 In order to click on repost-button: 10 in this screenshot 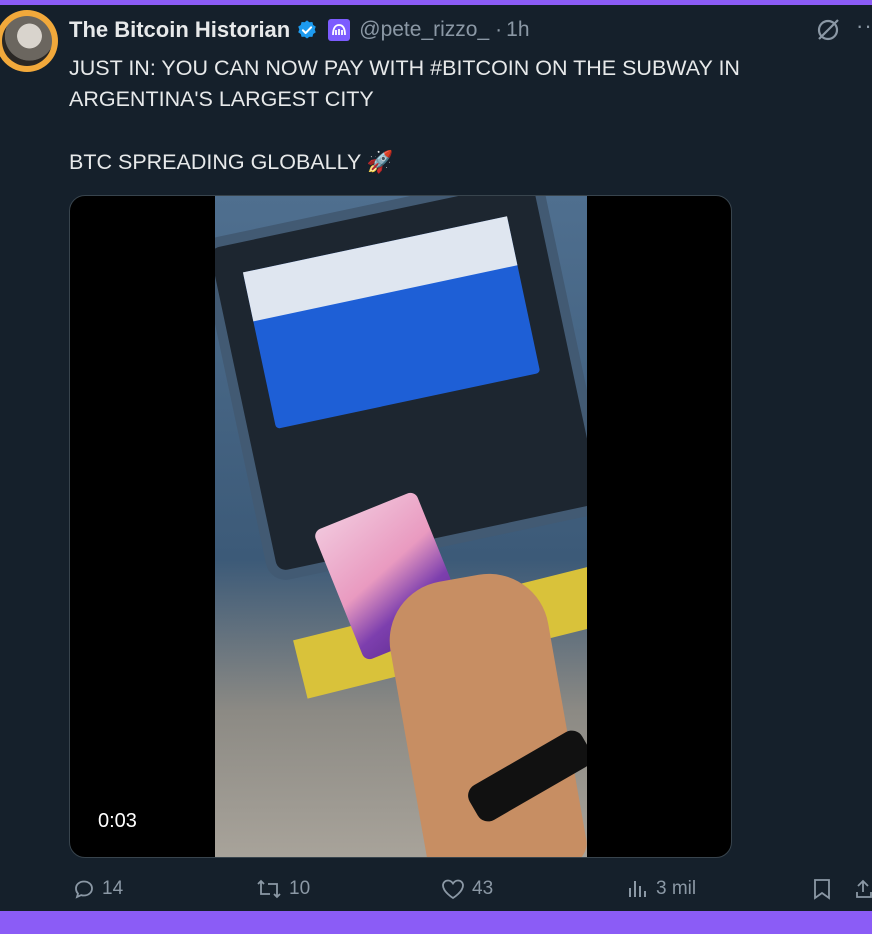, I will do `click(282, 889)`.